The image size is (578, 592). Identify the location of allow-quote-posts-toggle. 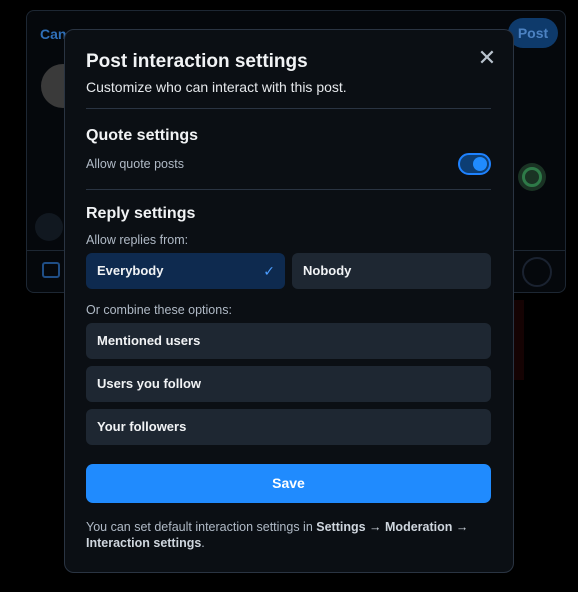
(474, 164).